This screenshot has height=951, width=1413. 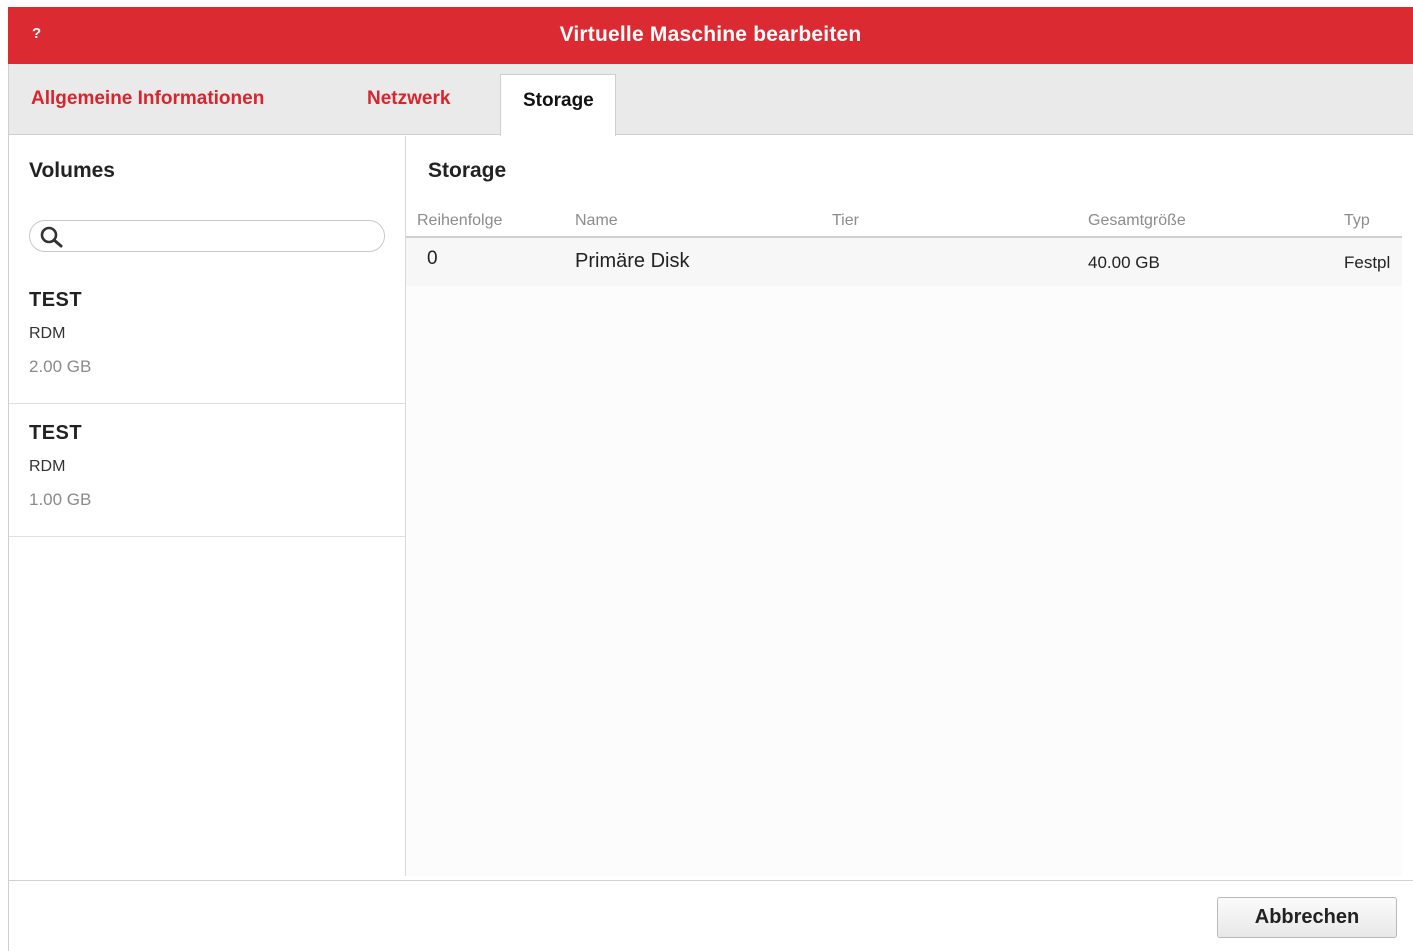 What do you see at coordinates (1357, 221) in the screenshot?
I see `column-header-typ: Typ` at bounding box center [1357, 221].